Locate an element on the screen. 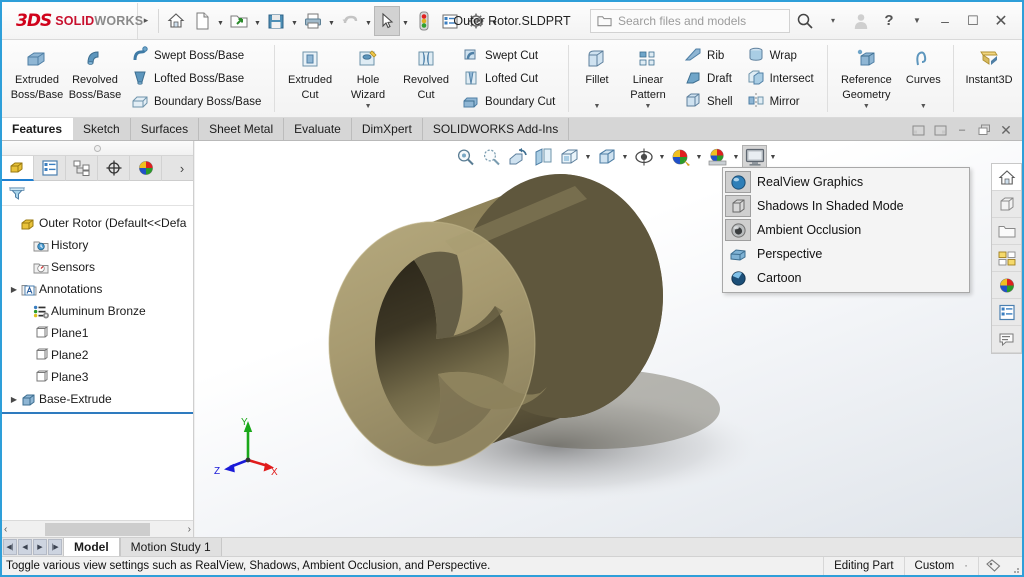 This screenshot has width=1024, height=577. panel-drag-handle is located at coordinates (97, 148).